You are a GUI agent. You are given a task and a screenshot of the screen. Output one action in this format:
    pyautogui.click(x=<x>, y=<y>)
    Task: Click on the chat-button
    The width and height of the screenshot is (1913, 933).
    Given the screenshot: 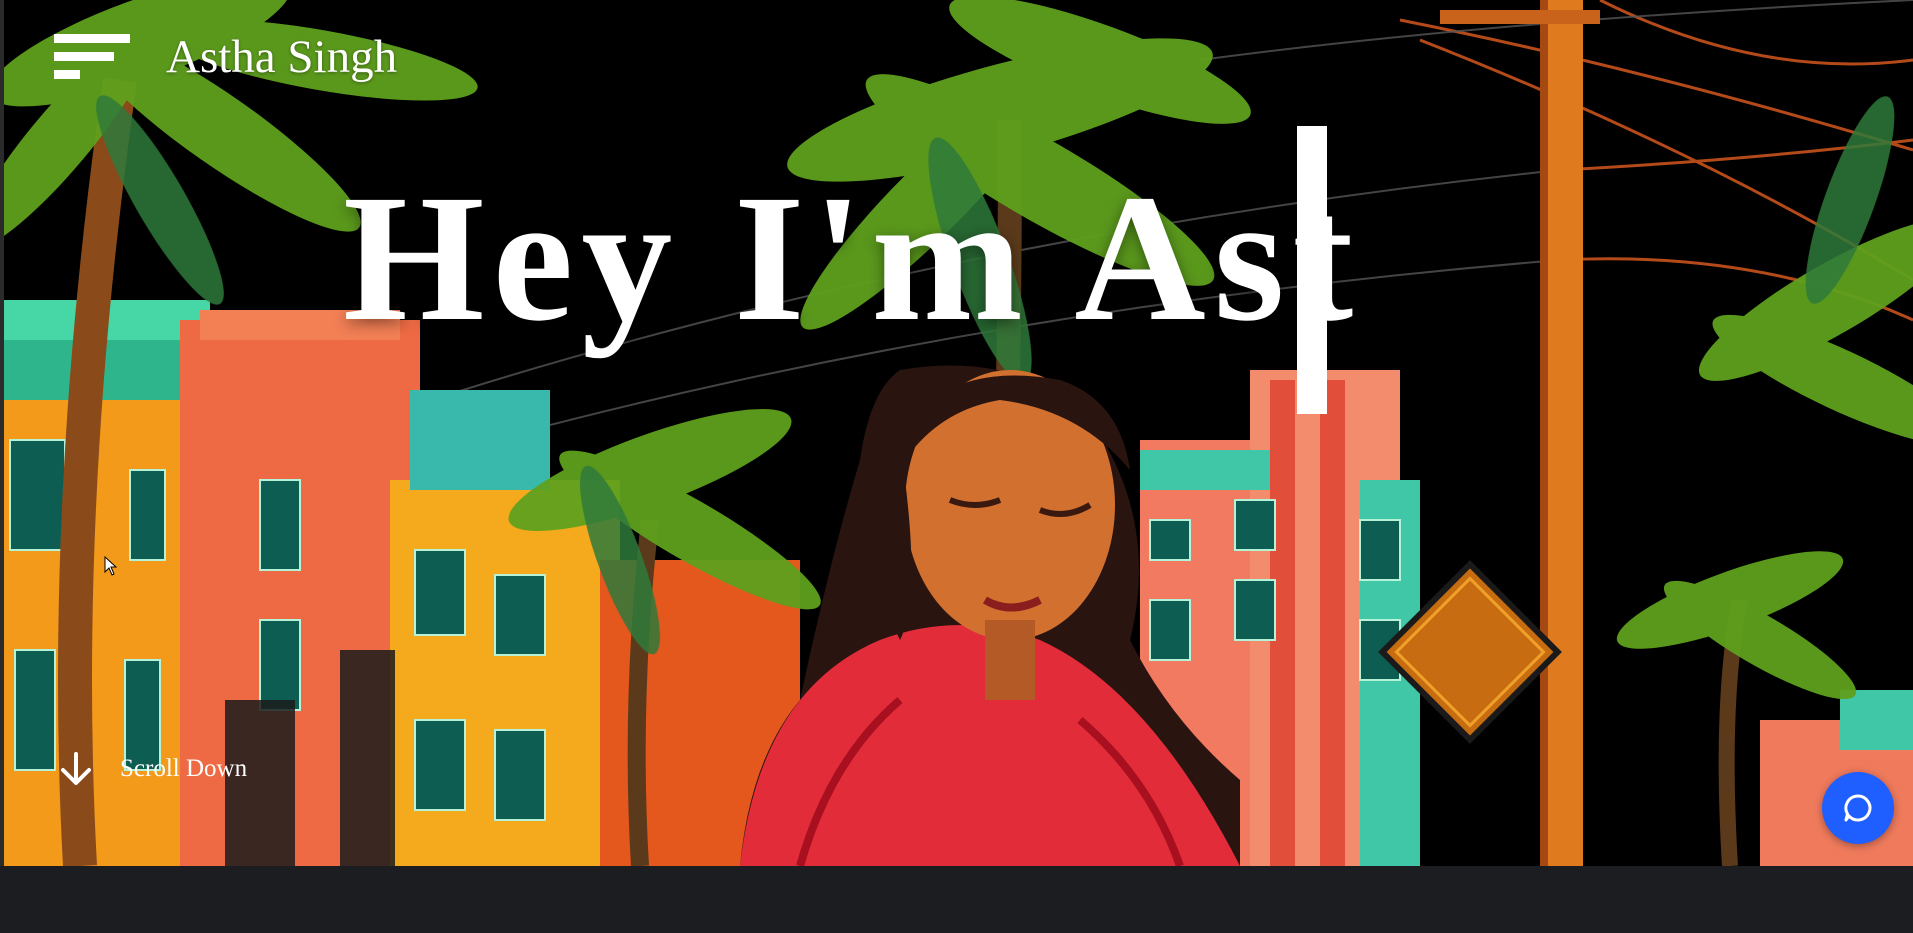 What is the action you would take?
    pyautogui.click(x=1858, y=808)
    